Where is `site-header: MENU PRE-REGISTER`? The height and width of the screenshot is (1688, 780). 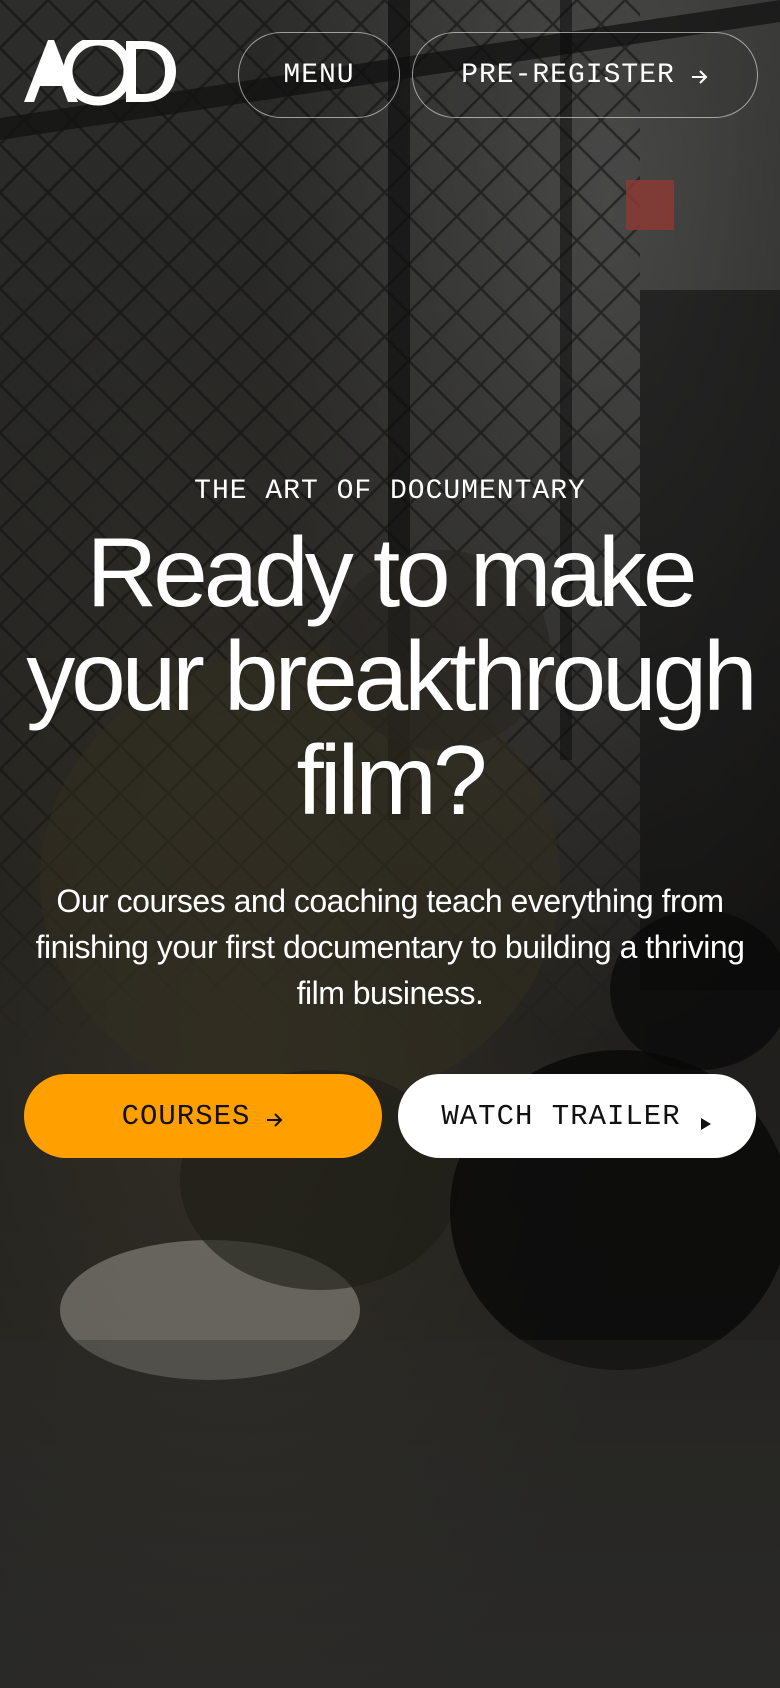
site-header: MENU PRE-REGISTER is located at coordinates (390, 75).